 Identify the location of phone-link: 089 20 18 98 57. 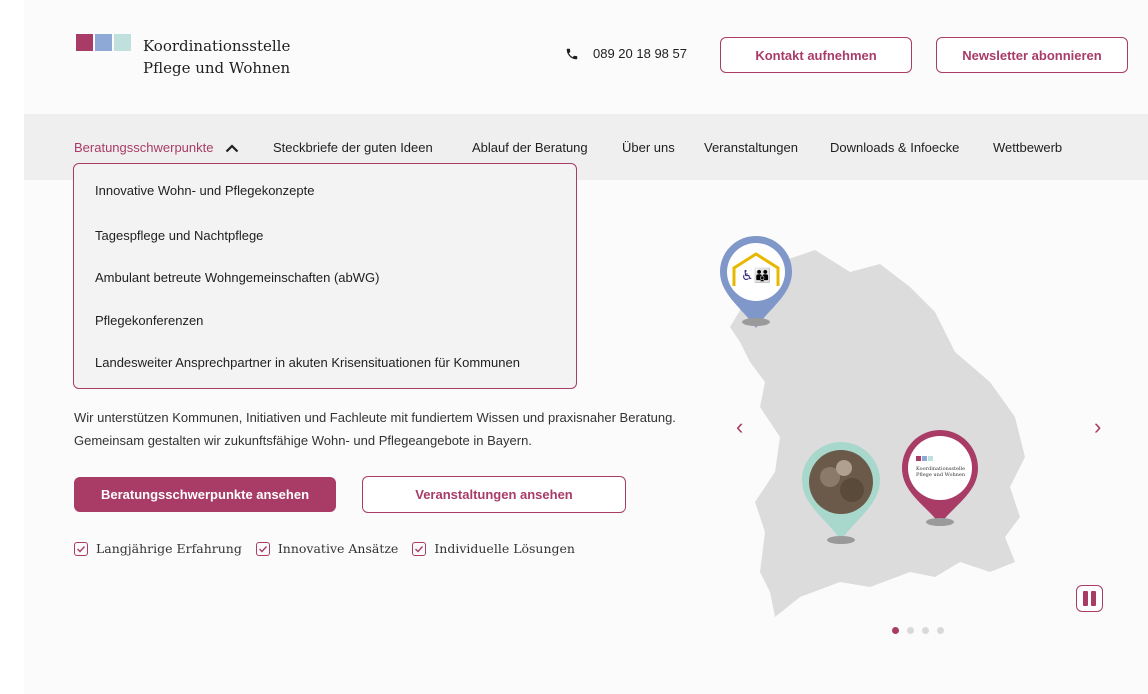
(626, 53).